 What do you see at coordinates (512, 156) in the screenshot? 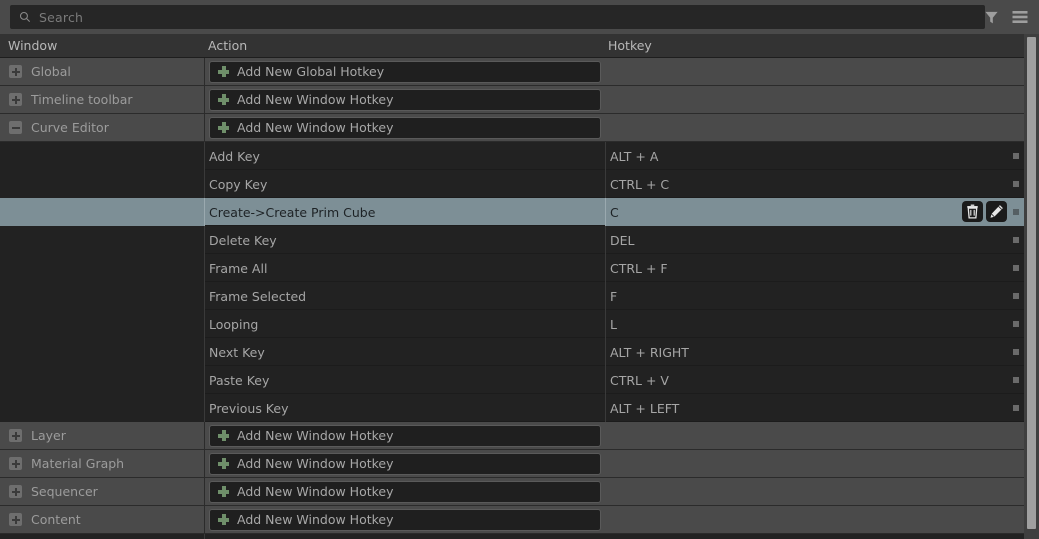
I see `table-row: Add Key ALT + A` at bounding box center [512, 156].